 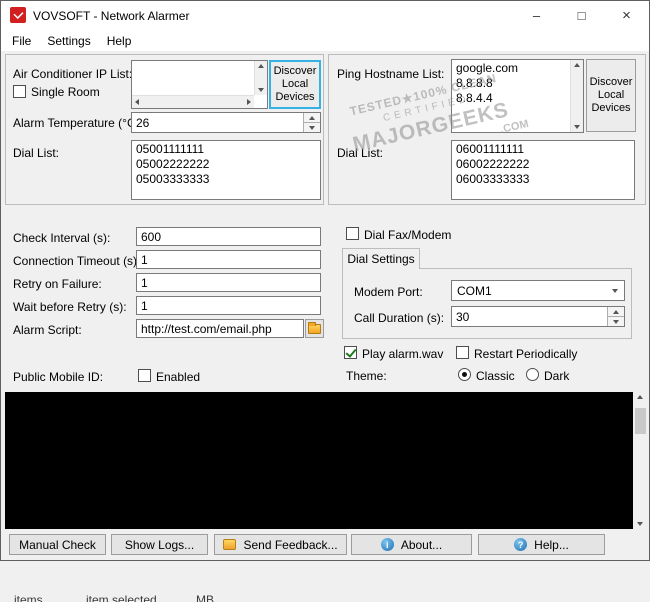 What do you see at coordinates (220, 328) in the screenshot?
I see `alarm-script-input` at bounding box center [220, 328].